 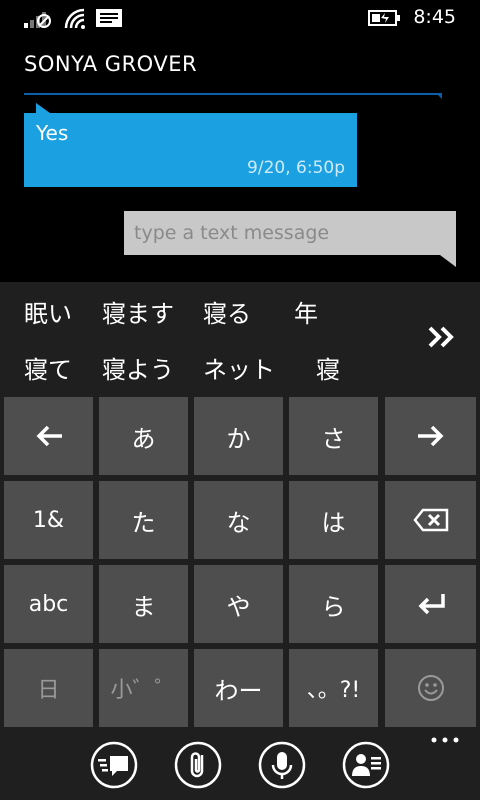 I want to click on kana-key: ま, so click(x=143, y=604).